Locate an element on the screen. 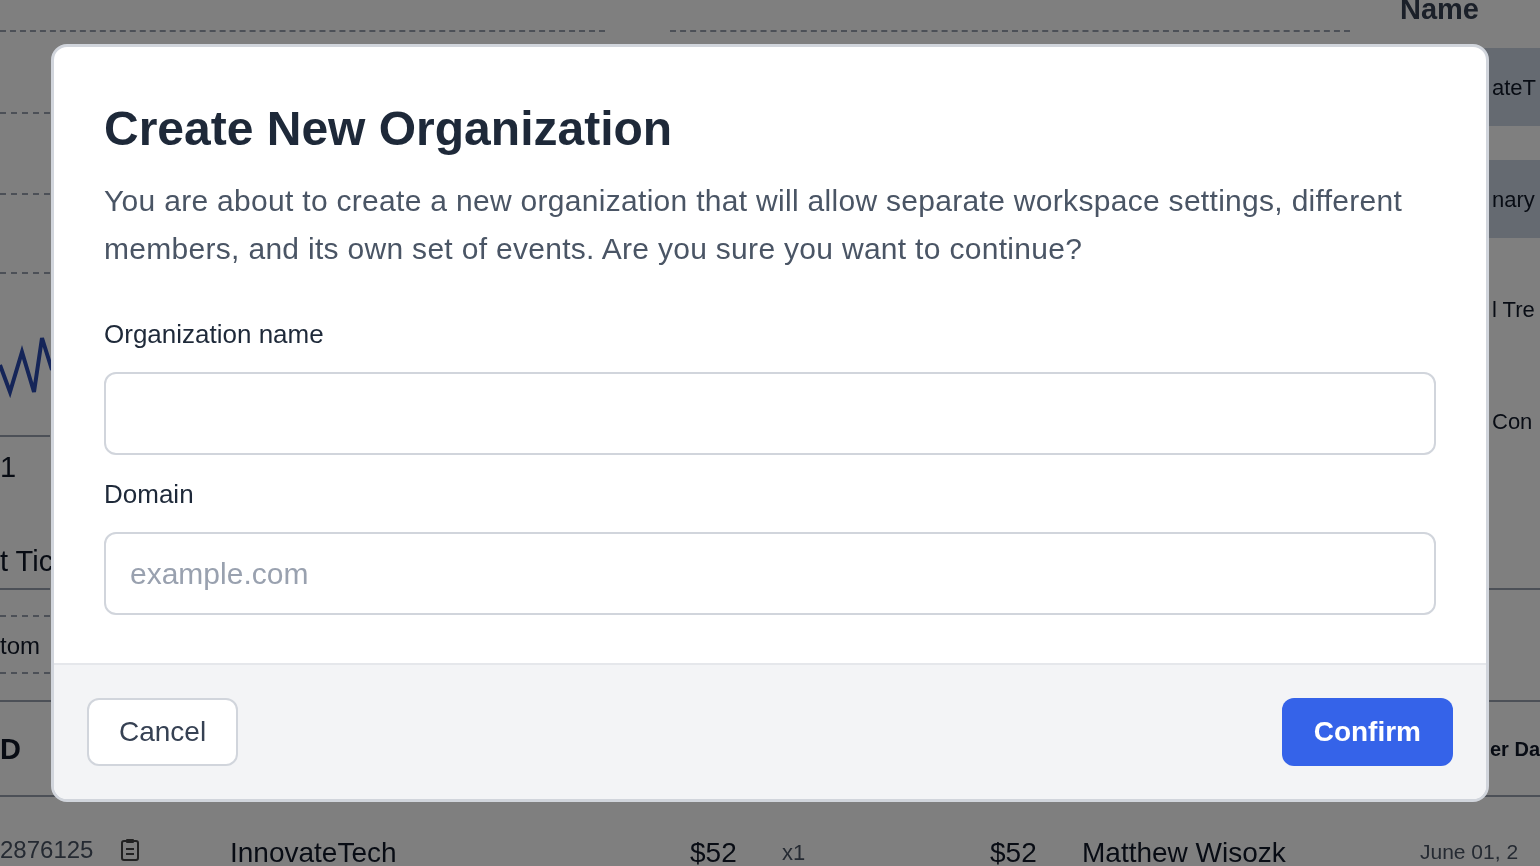 This screenshot has width=1540, height=866. table-cell-text: 2876125 is located at coordinates (47, 850).